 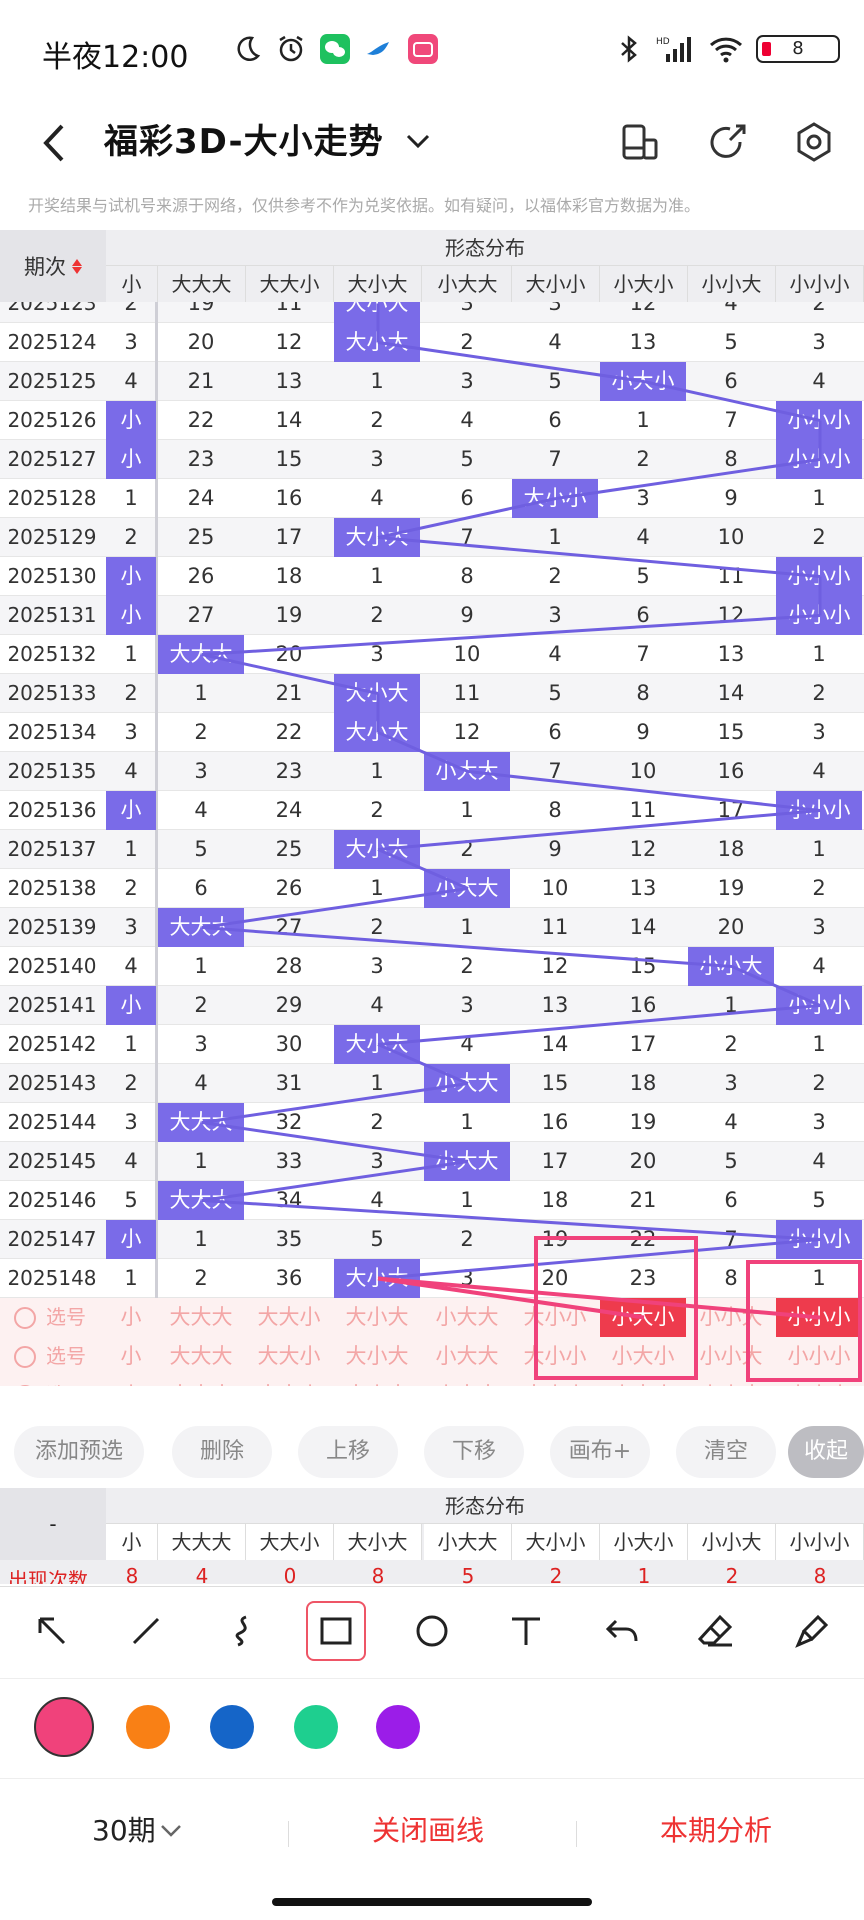 What do you see at coordinates (290, 284) in the screenshot?
I see `column-header: 大大小` at bounding box center [290, 284].